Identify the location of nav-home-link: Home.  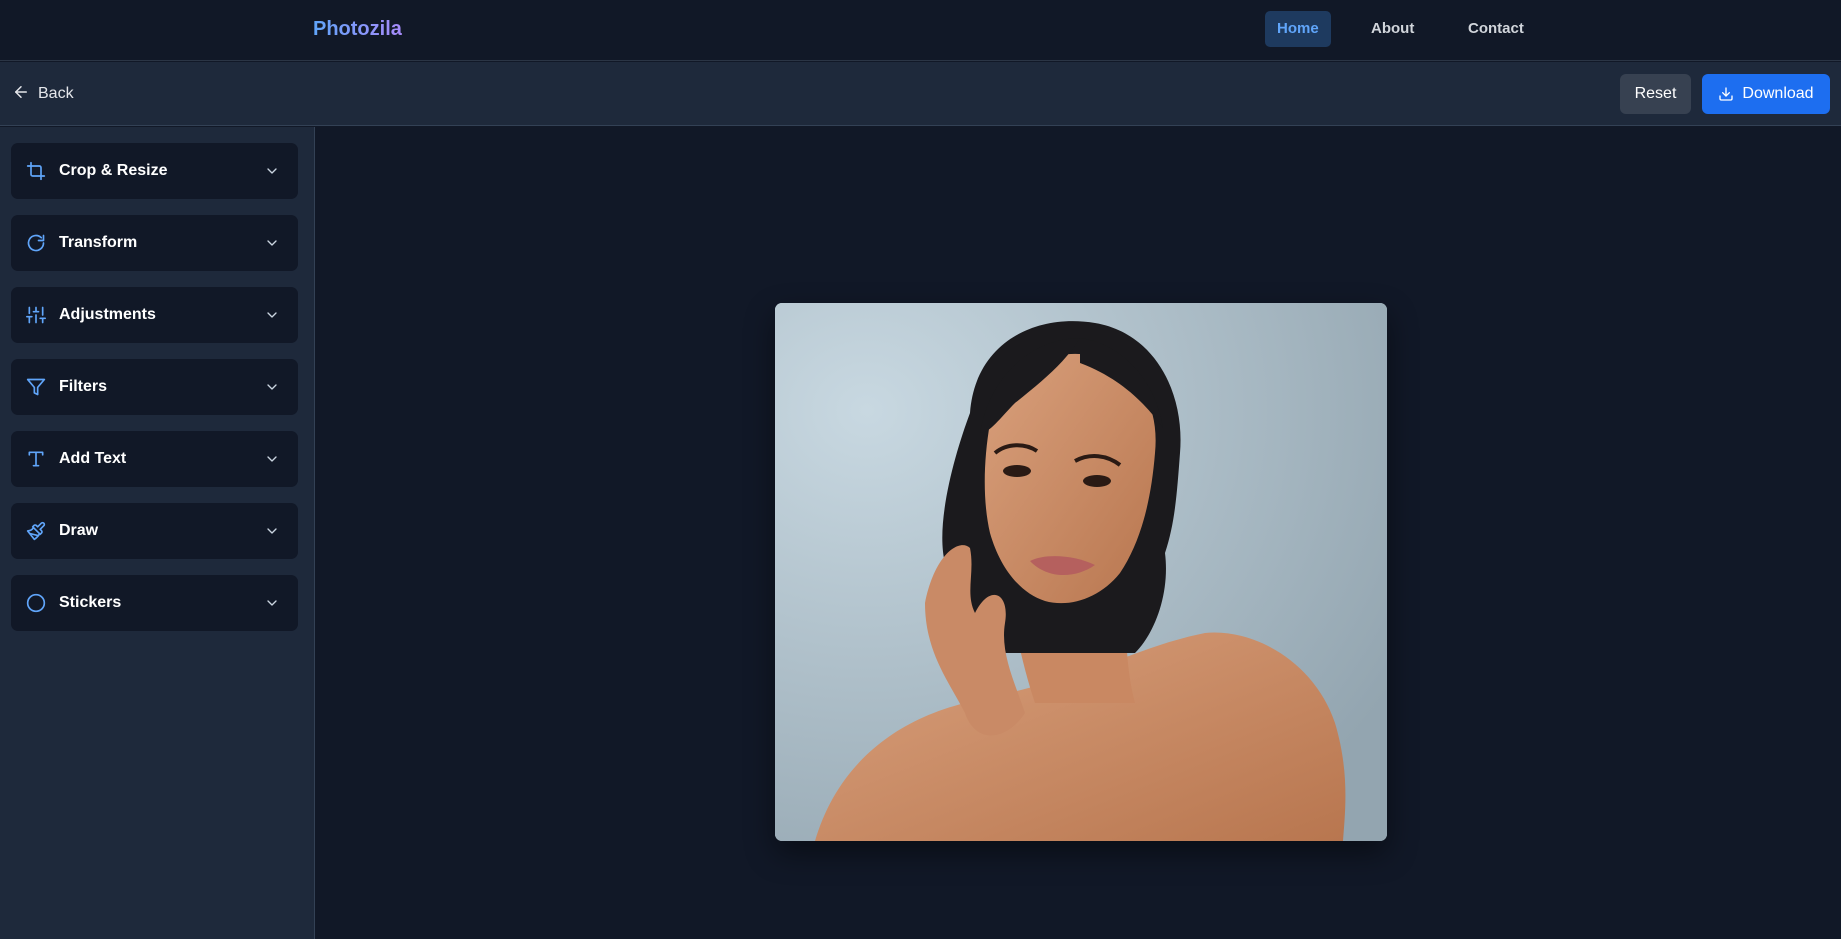
(1298, 29).